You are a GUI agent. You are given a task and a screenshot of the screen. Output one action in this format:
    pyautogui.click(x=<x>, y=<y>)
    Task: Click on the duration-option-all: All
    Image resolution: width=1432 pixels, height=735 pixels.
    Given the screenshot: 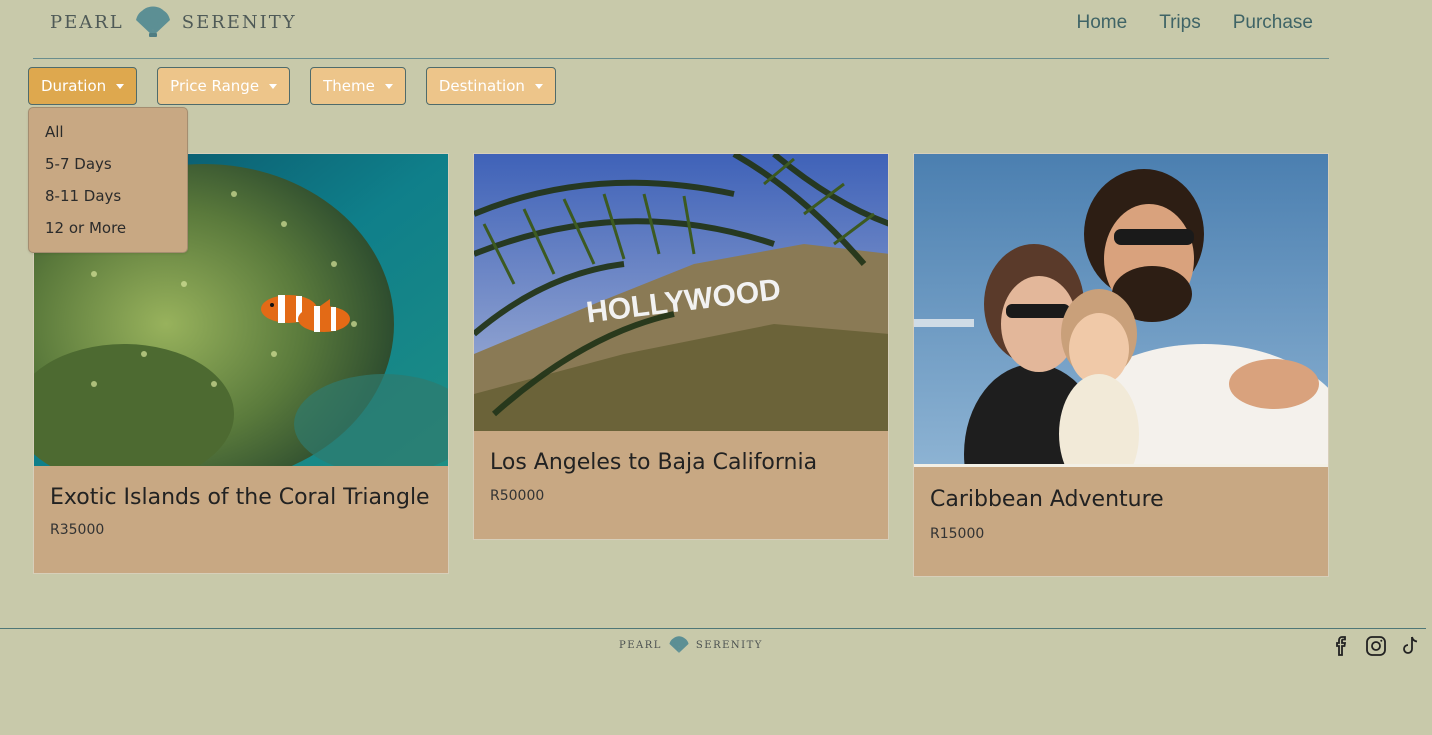 What is the action you would take?
    pyautogui.click(x=108, y=132)
    